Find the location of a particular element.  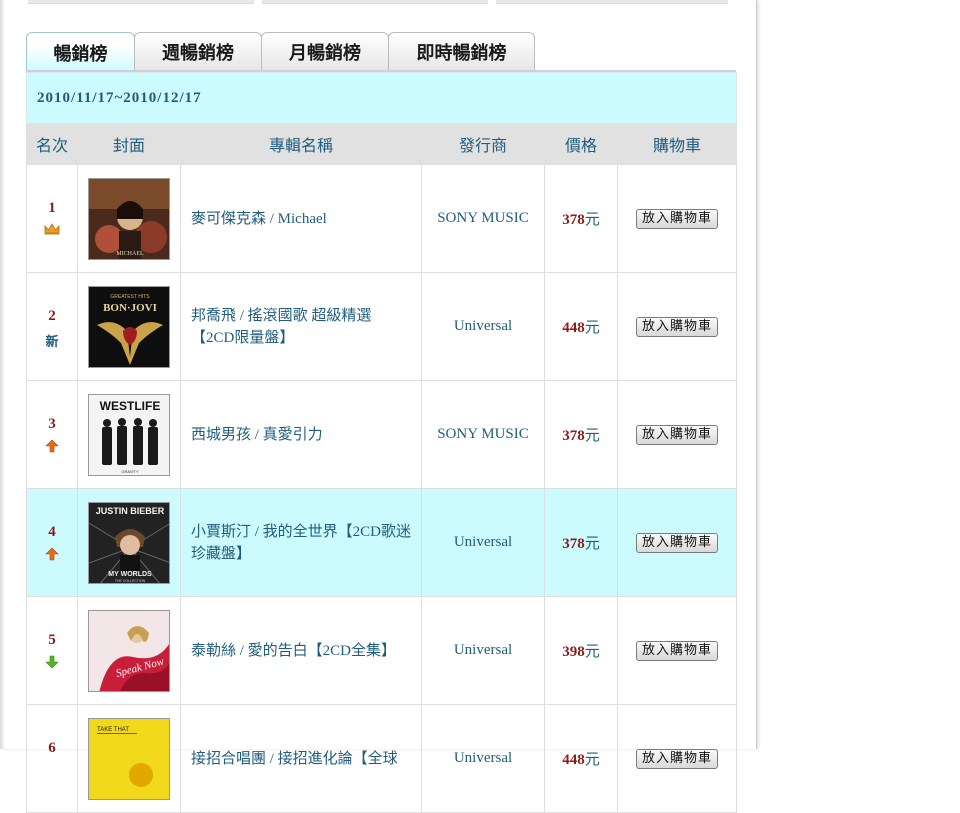

rank-cell: 4 is located at coordinates (52, 542).